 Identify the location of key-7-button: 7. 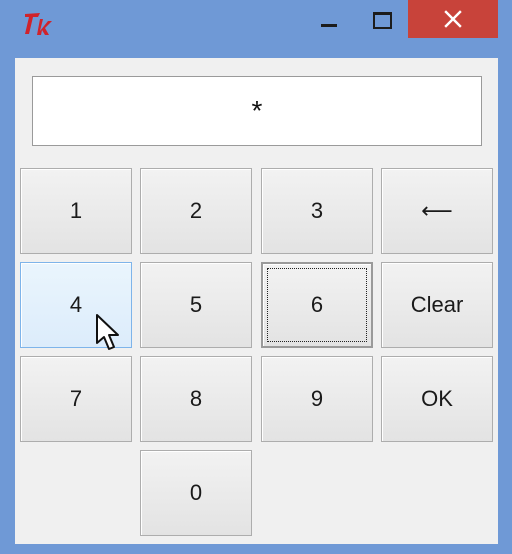
(76, 399).